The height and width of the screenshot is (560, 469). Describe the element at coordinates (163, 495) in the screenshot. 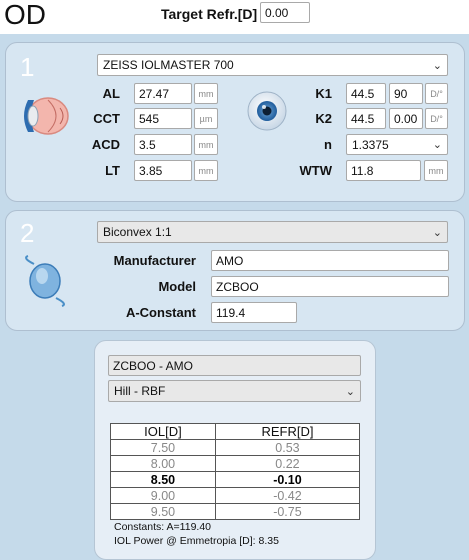

I see `iol-value: 9.00` at that location.